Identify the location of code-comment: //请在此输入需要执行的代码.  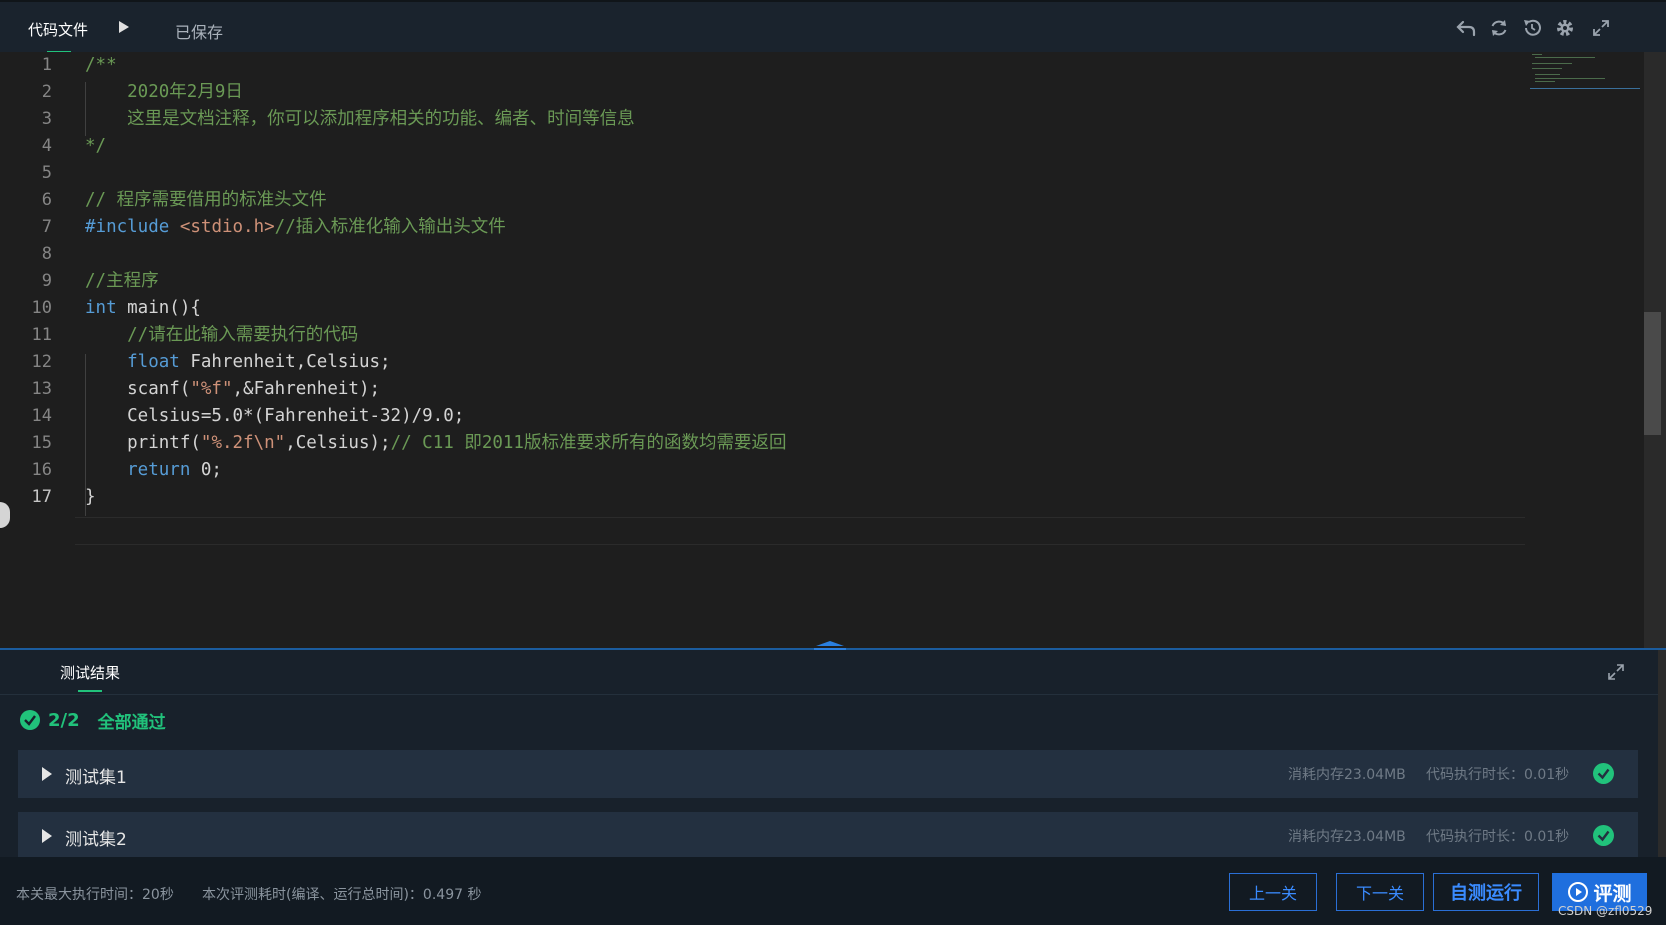
(222, 335).